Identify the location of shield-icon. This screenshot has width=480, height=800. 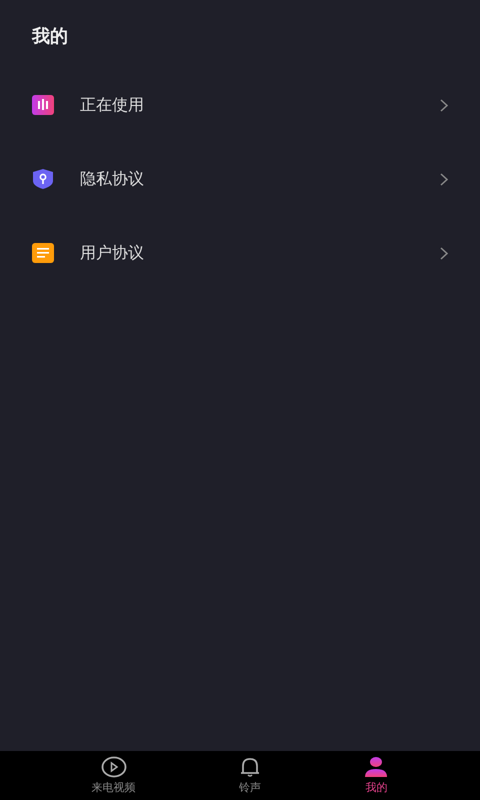
(43, 179).